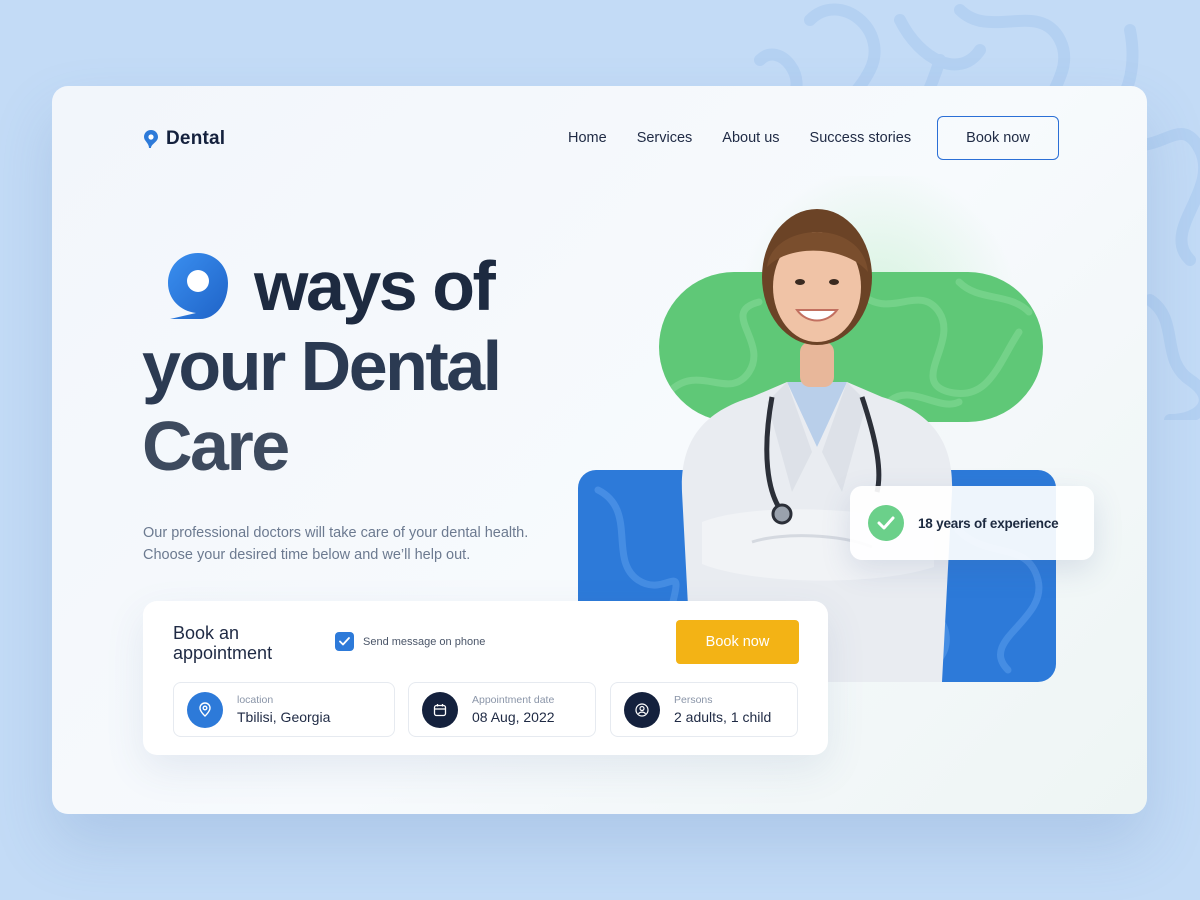 This screenshot has height=900, width=1200. Describe the element at coordinates (861, 138) in the screenshot. I see `nav-item-success-stories: Success stories` at that location.